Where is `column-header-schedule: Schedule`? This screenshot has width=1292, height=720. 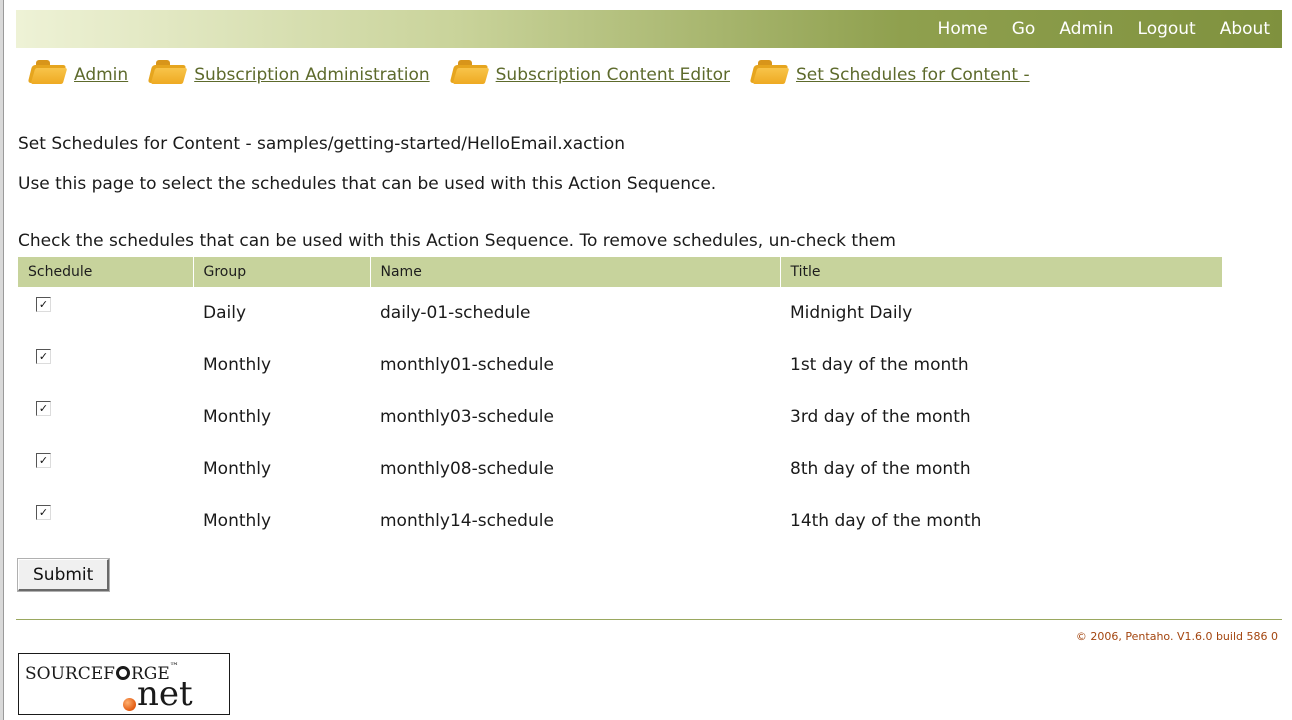 column-header-schedule: Schedule is located at coordinates (106, 272).